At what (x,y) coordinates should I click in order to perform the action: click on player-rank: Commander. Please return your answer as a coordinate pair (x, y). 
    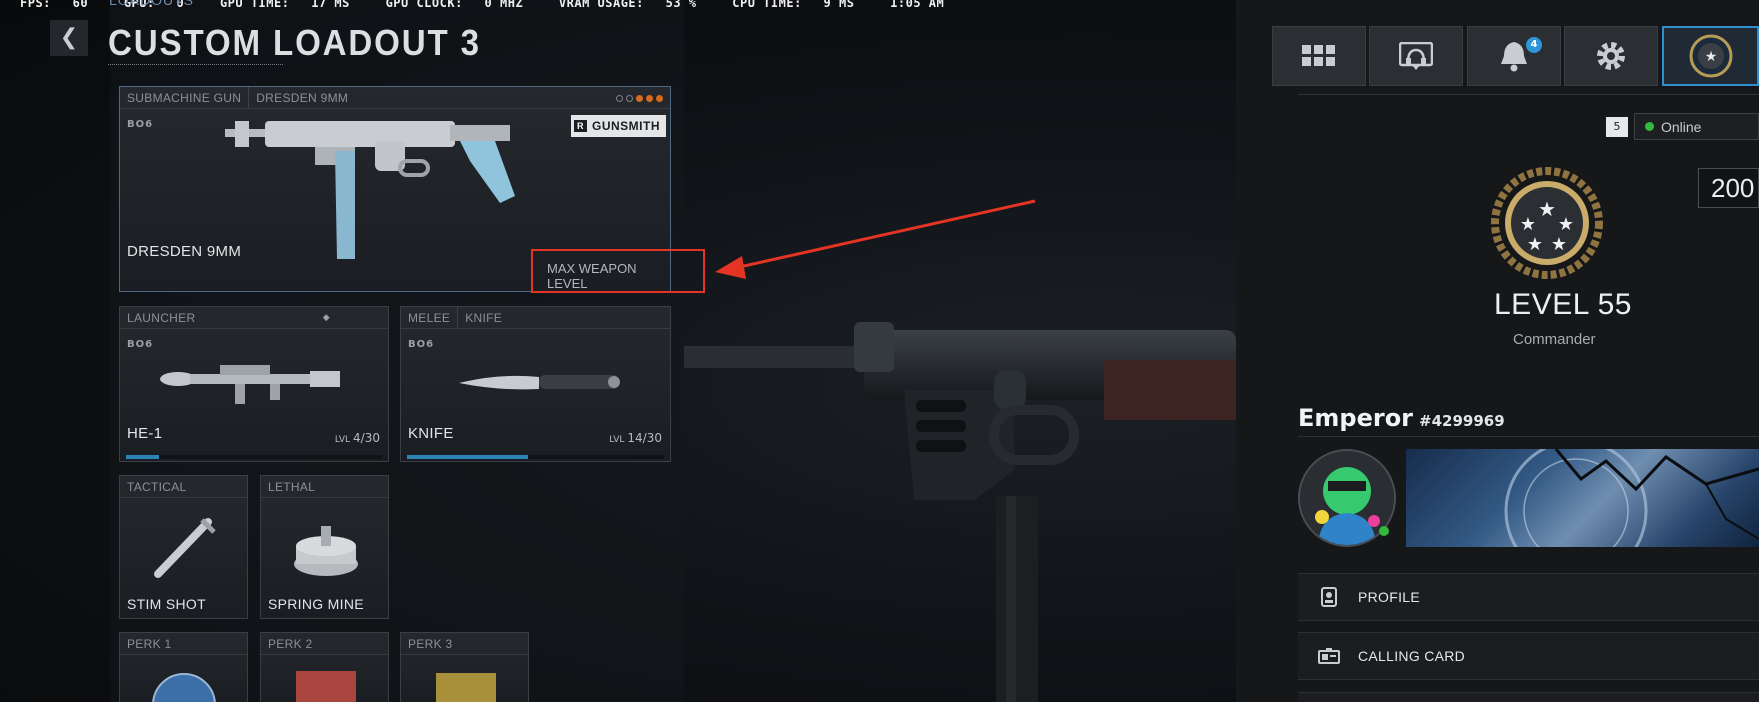
    Looking at the image, I should click on (1554, 339).